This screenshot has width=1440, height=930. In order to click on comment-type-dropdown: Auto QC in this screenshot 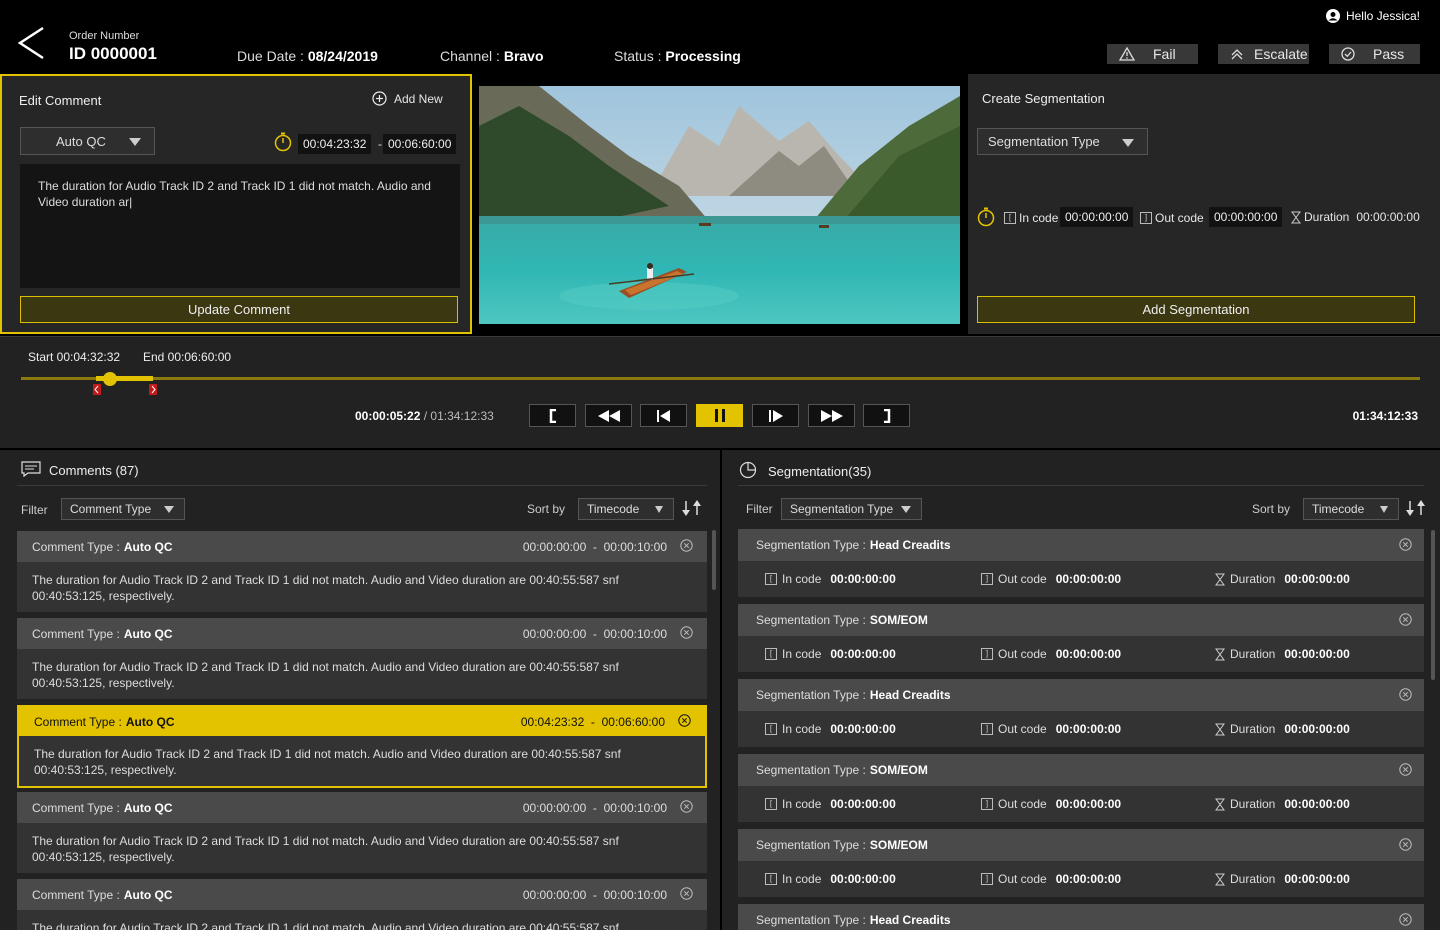, I will do `click(87, 141)`.